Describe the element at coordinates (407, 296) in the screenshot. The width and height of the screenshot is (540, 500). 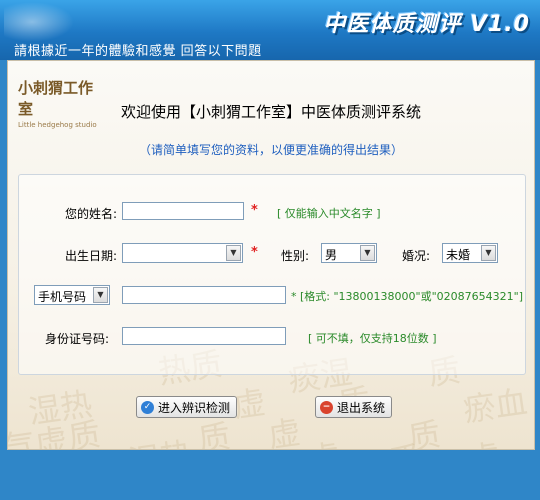
I see `phone-note: * [格式: "13800138000"或"02087654321"]` at that location.